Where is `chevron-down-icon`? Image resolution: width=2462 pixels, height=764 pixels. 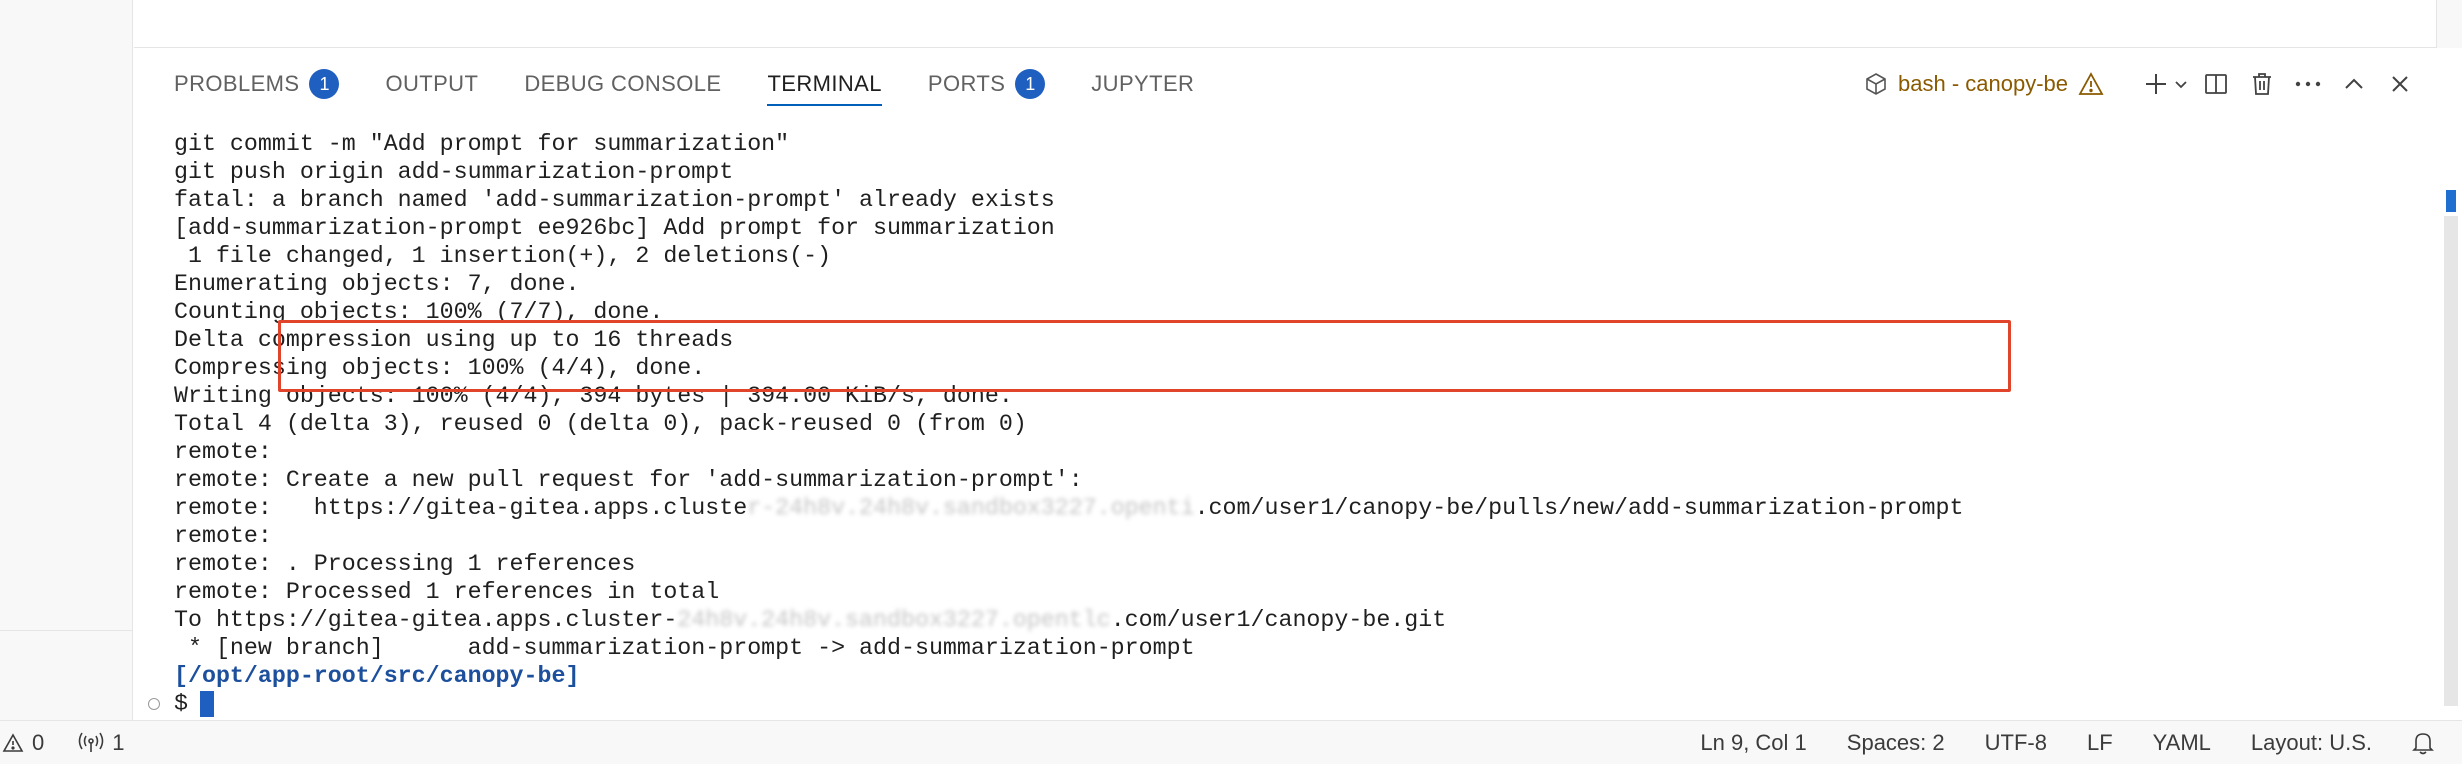
chevron-down-icon is located at coordinates (2181, 85).